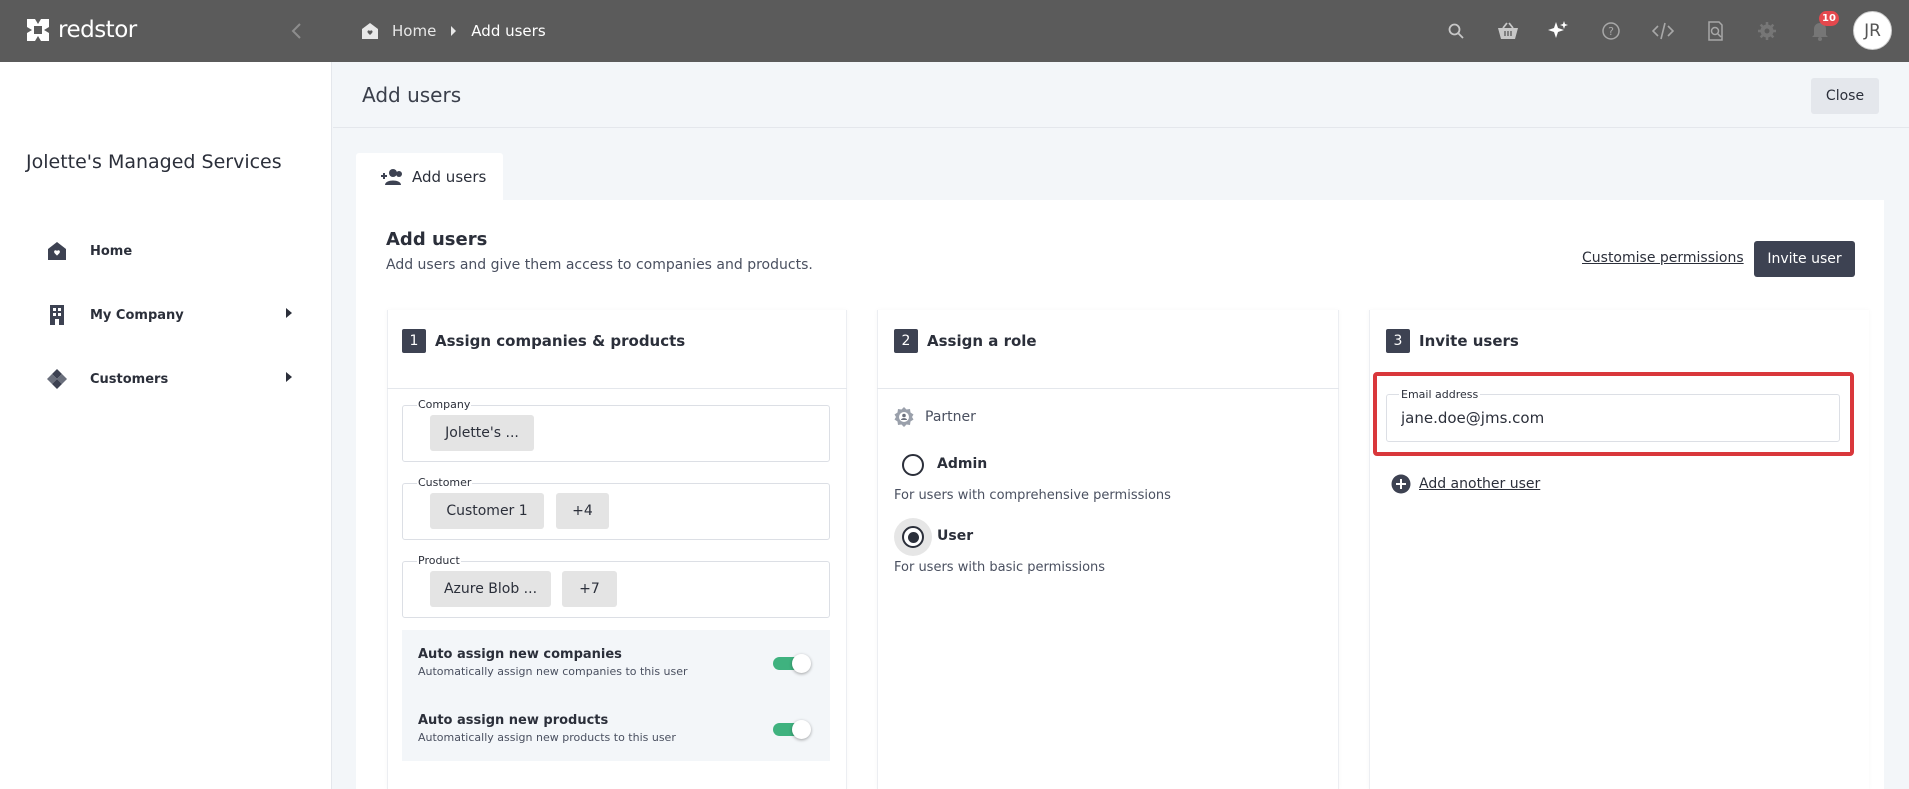  I want to click on step-3-header: 3 Invite users, so click(1452, 341).